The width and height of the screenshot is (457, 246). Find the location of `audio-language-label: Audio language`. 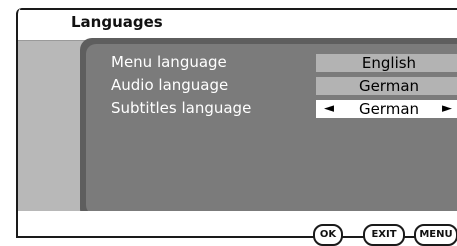

audio-language-label: Audio language is located at coordinates (170, 85).